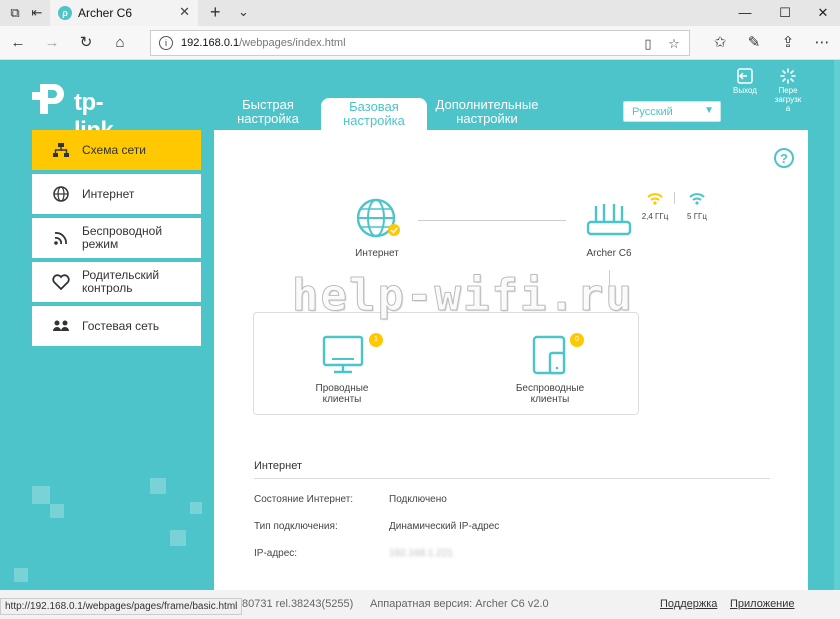  What do you see at coordinates (697, 199) in the screenshot?
I see `wifi-5ghz-icon` at bounding box center [697, 199].